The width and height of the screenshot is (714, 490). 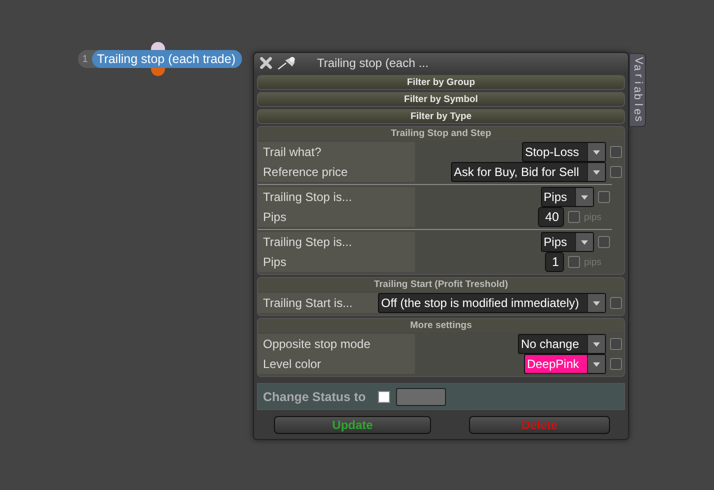 What do you see at coordinates (336, 344) in the screenshot?
I see `setting-label: Opposite stop mode` at bounding box center [336, 344].